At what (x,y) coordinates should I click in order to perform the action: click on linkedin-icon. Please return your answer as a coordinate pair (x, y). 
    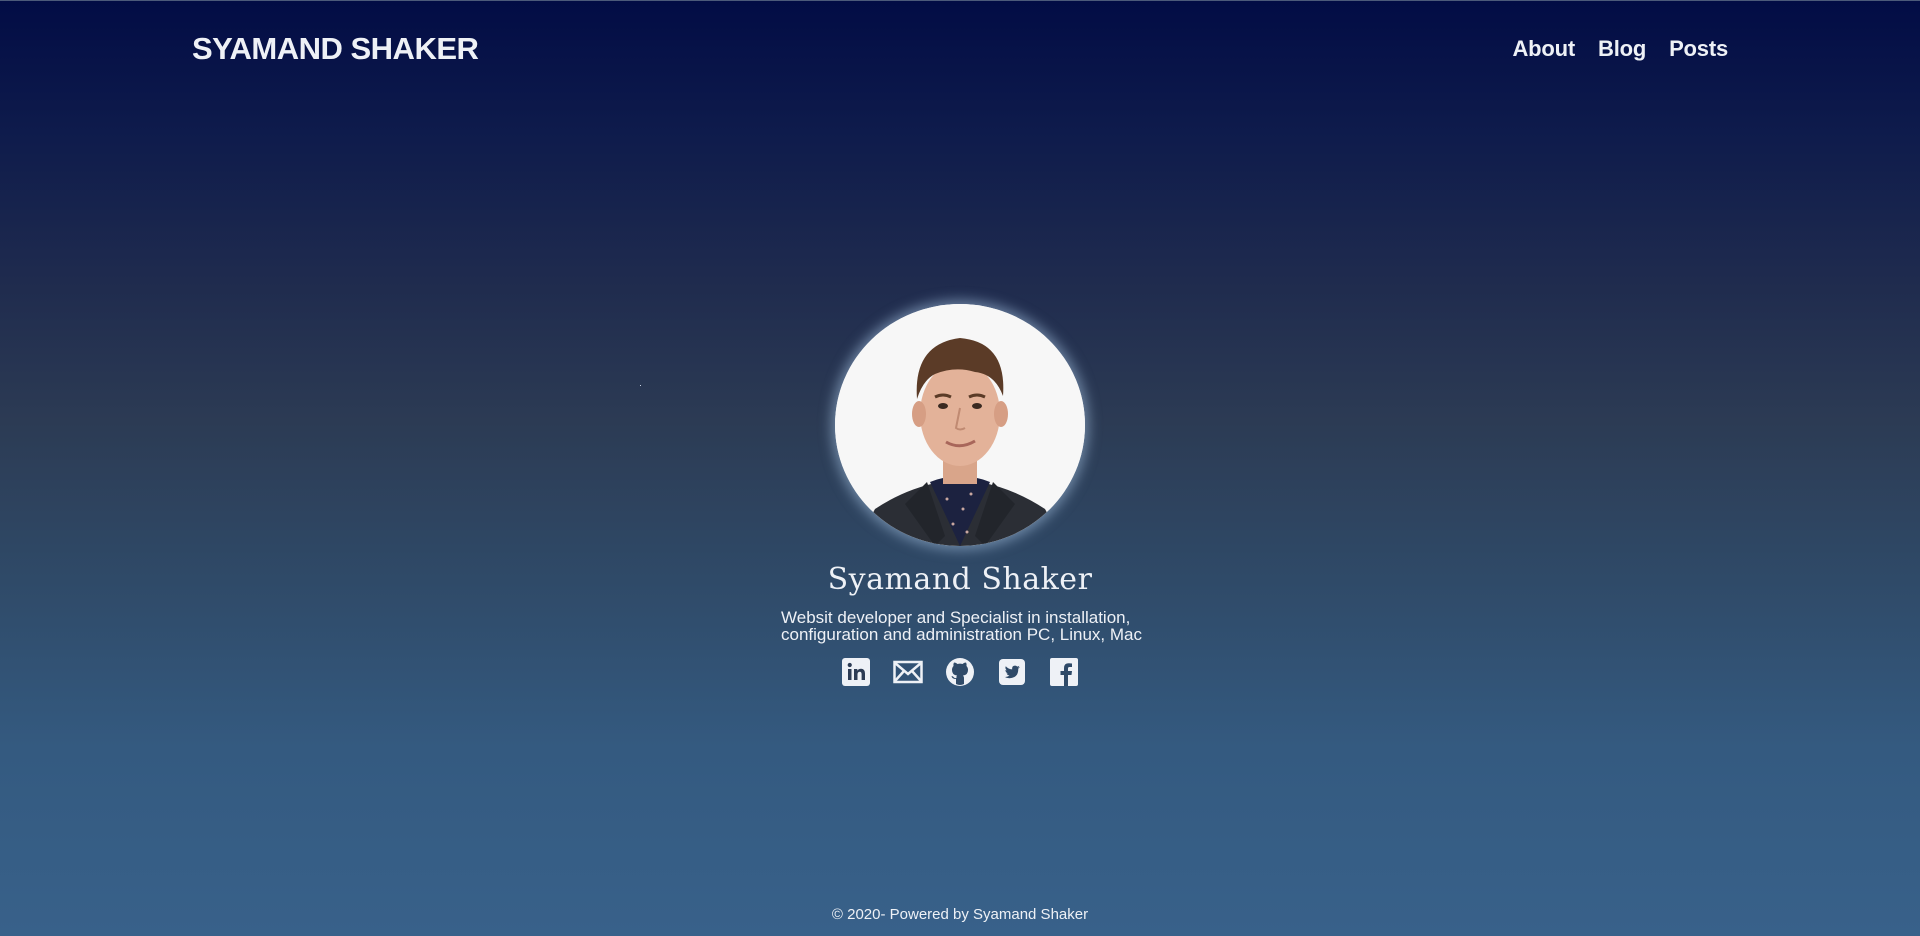
    Looking at the image, I should click on (856, 672).